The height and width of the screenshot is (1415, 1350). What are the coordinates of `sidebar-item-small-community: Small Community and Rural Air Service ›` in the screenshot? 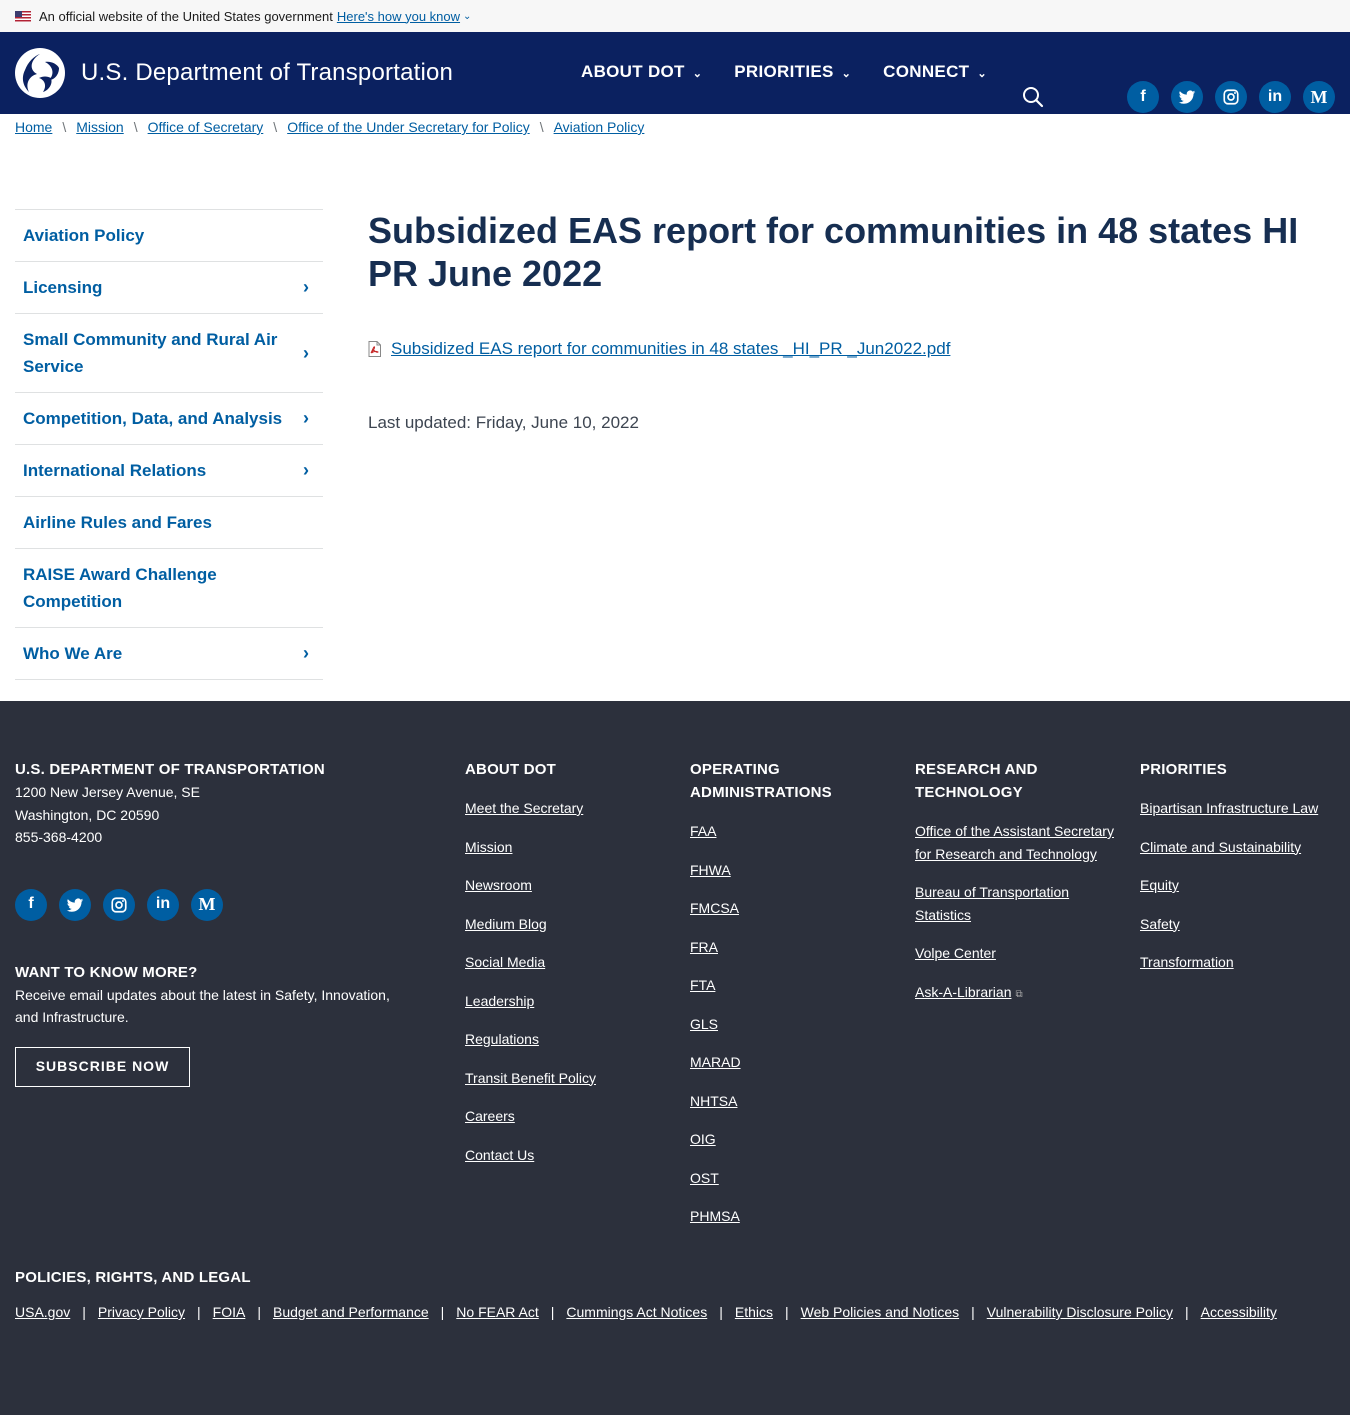 It's located at (169, 353).